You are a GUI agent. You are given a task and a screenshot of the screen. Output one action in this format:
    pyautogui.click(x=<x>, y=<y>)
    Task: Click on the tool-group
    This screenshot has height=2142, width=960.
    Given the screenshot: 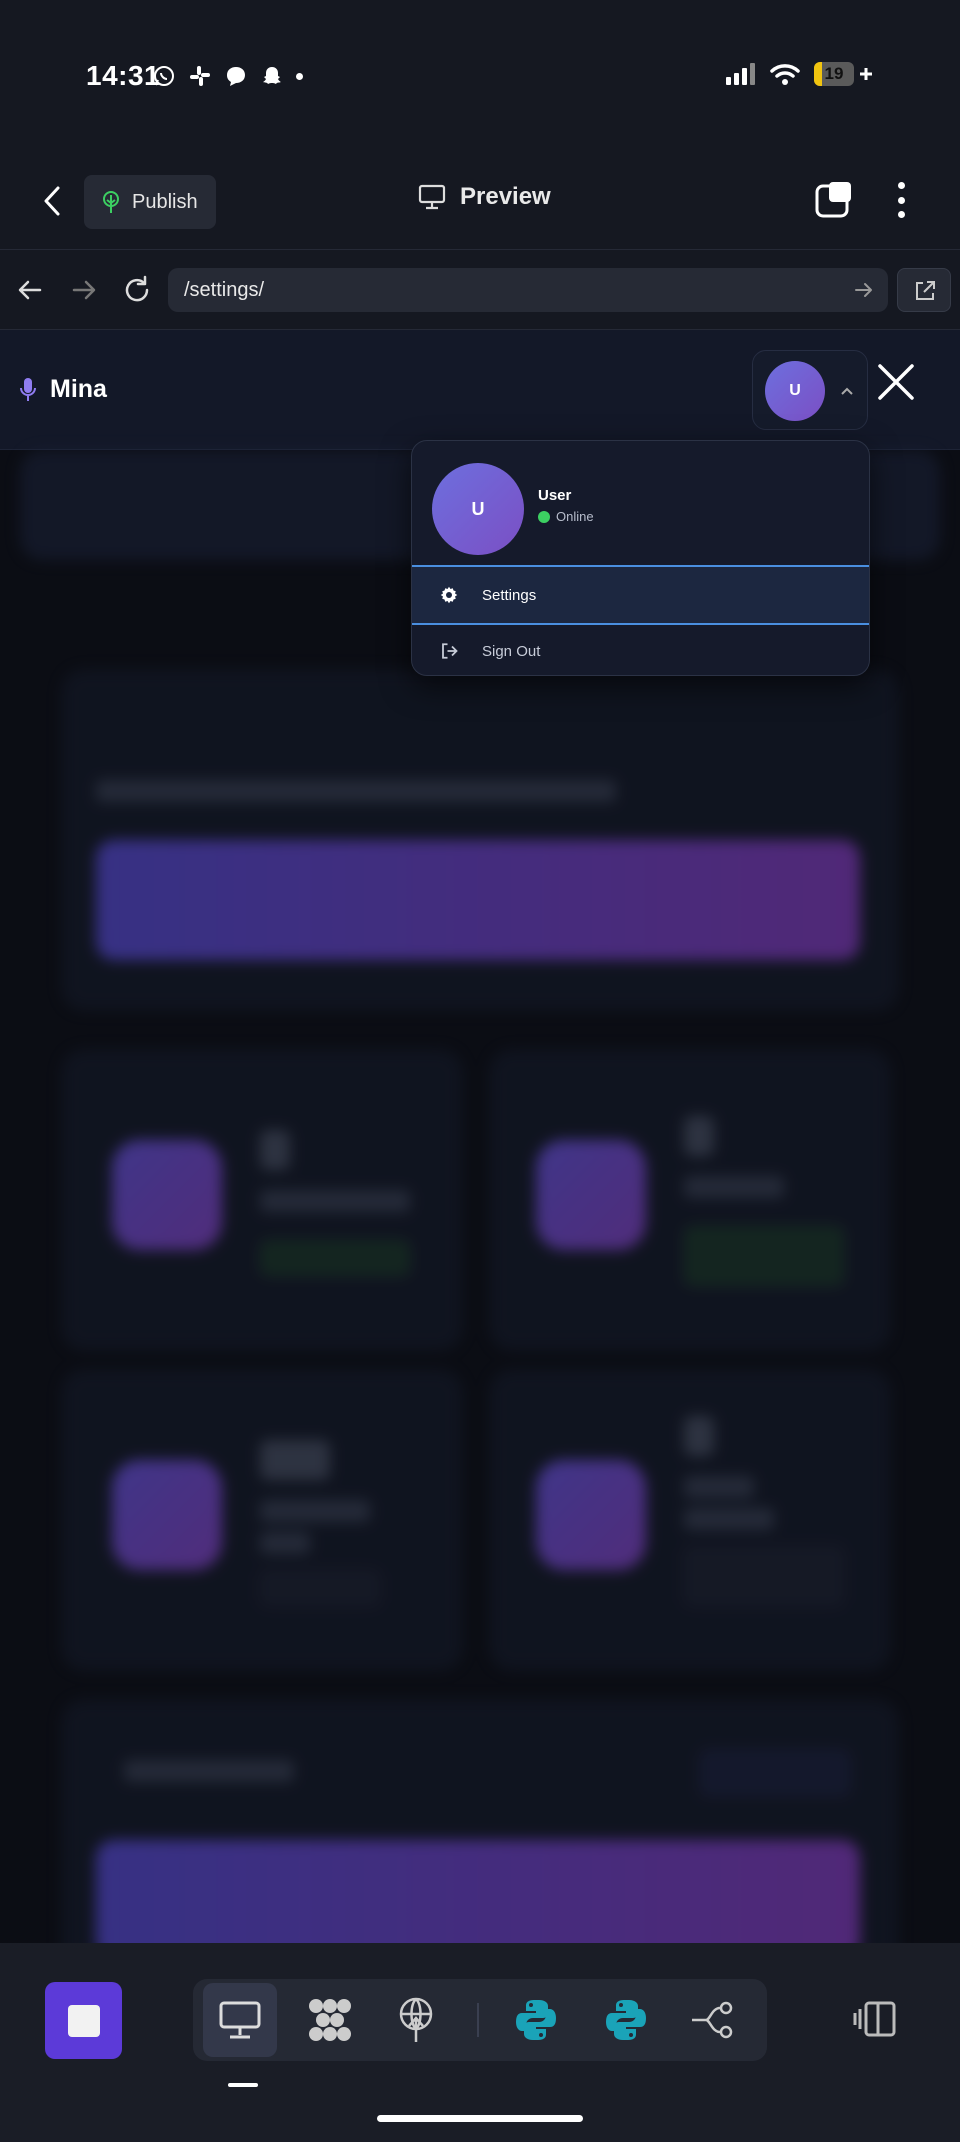 What is the action you would take?
    pyautogui.click(x=480, y=2020)
    